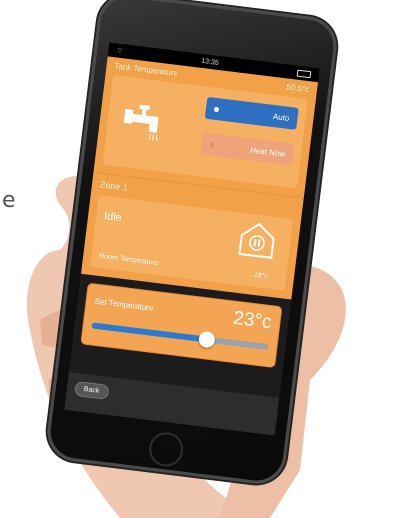 The height and width of the screenshot is (518, 405). What do you see at coordinates (251, 113) in the screenshot?
I see `auto-button: Auto` at bounding box center [251, 113].